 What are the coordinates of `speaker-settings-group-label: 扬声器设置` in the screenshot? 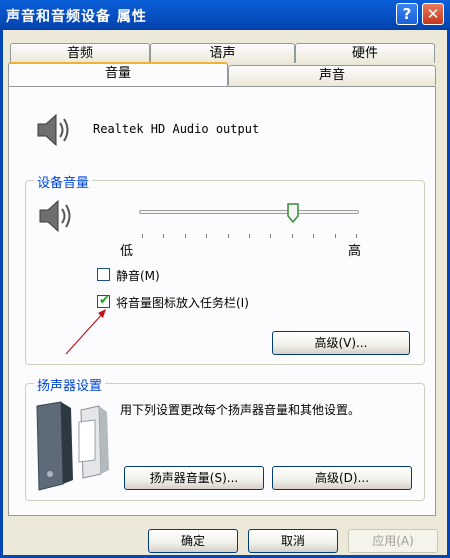 It's located at (70, 384).